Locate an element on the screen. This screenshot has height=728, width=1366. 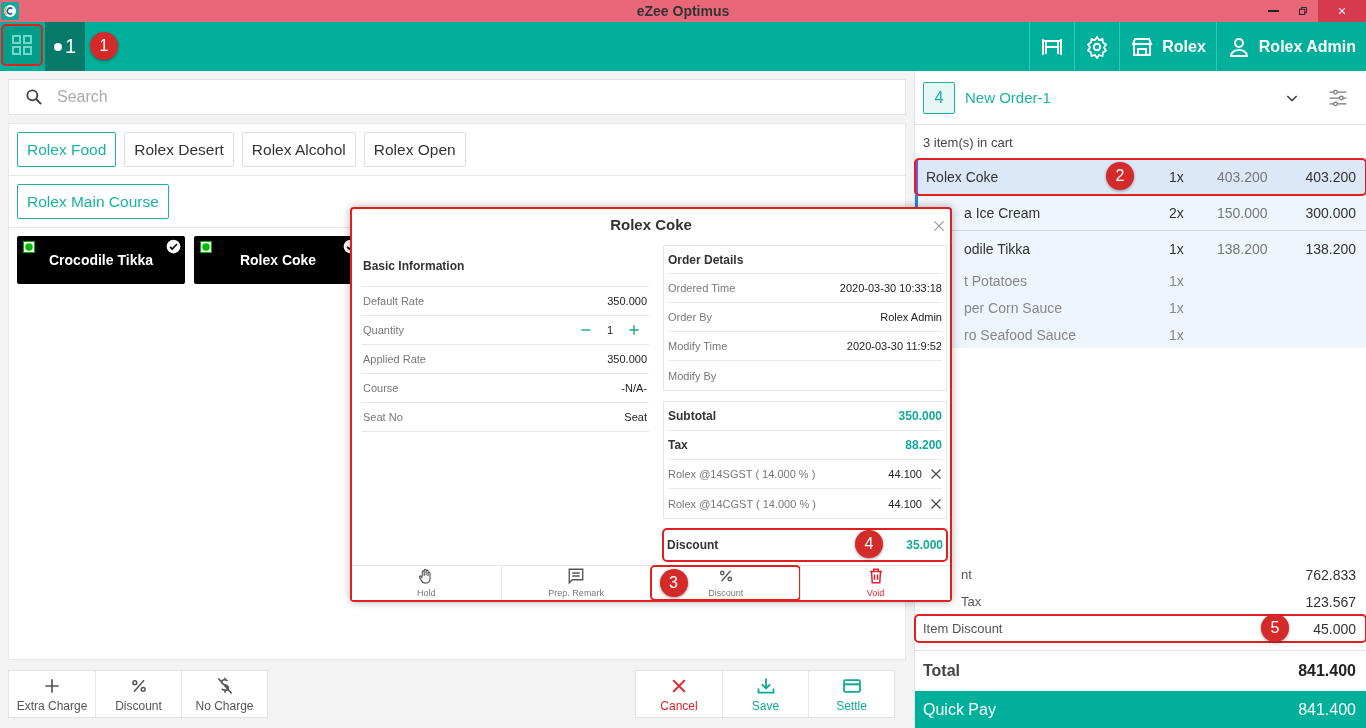
restore-icon is located at coordinates (1303, 11).